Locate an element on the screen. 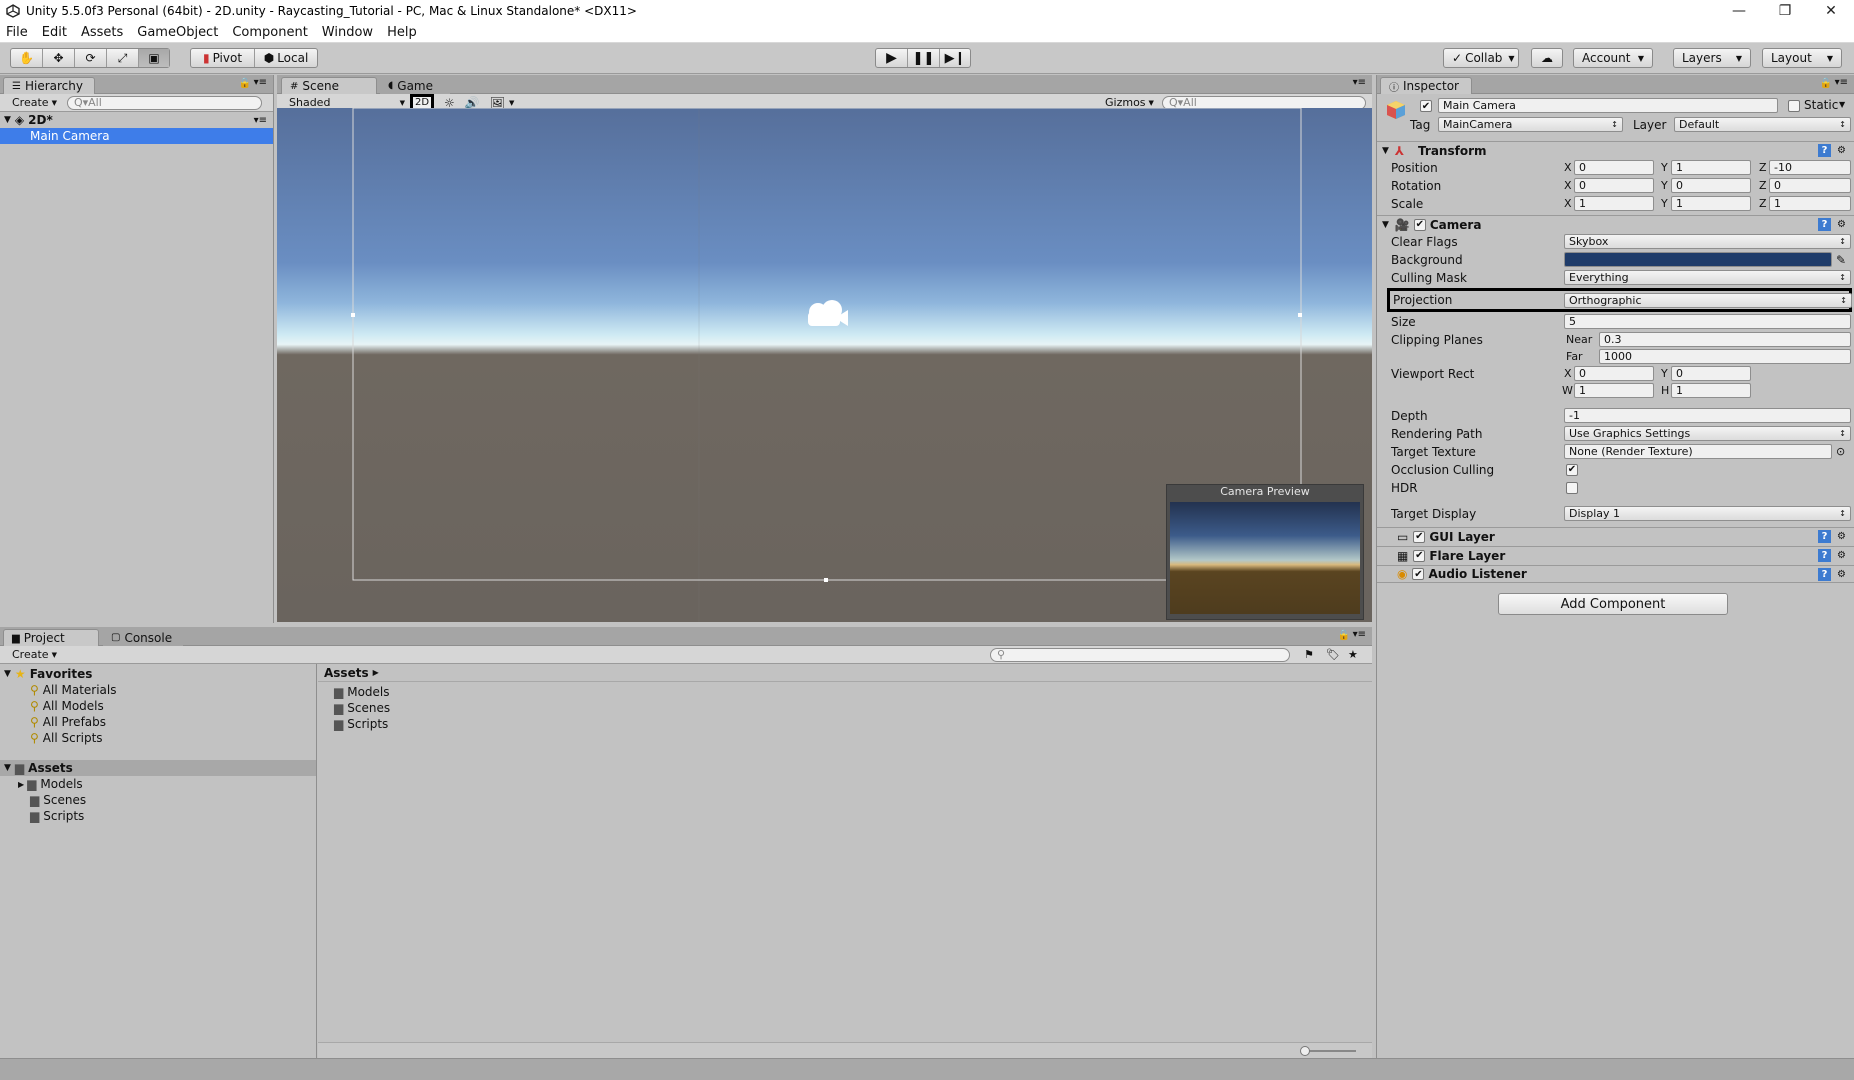 This screenshot has height=1080, width=1854. assets-root-row: ▼ ▆ Assets is located at coordinates (158, 768).